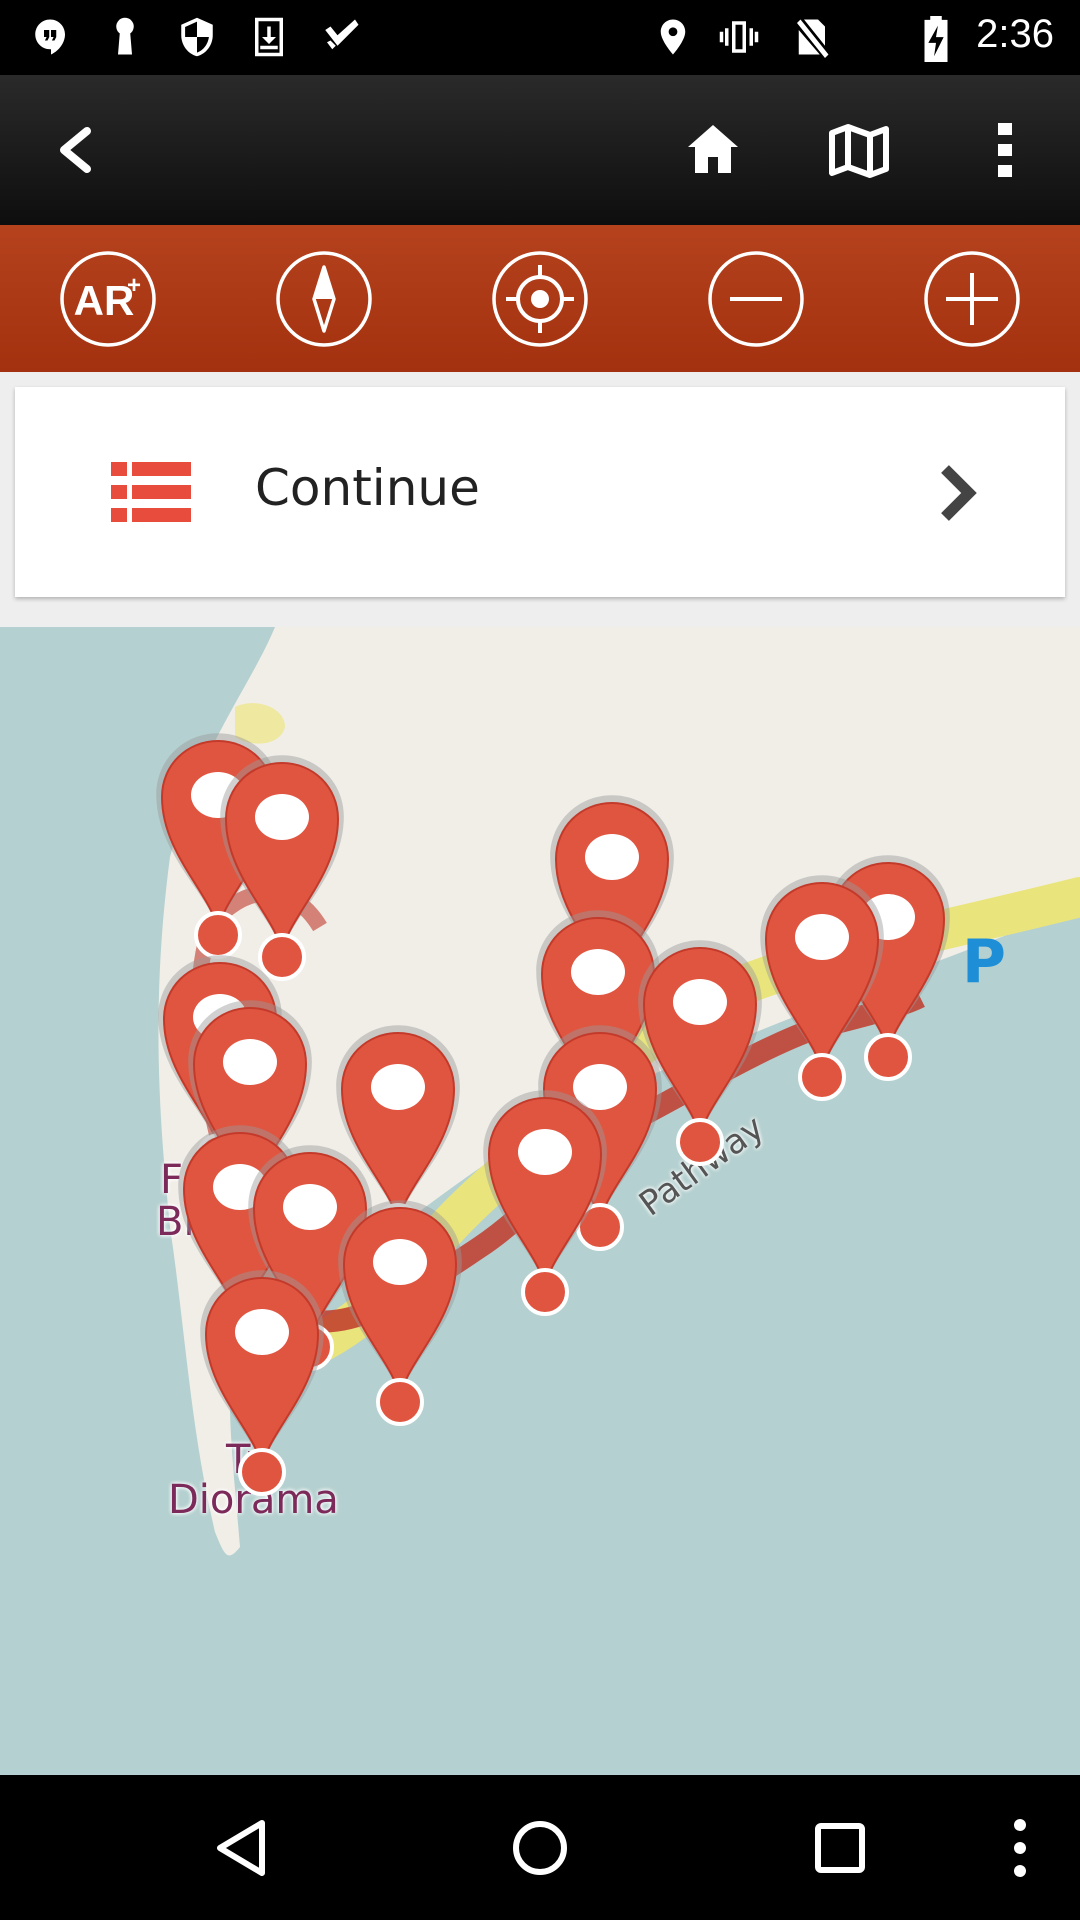  What do you see at coordinates (50, 37) in the screenshot?
I see `hangouts-icon` at bounding box center [50, 37].